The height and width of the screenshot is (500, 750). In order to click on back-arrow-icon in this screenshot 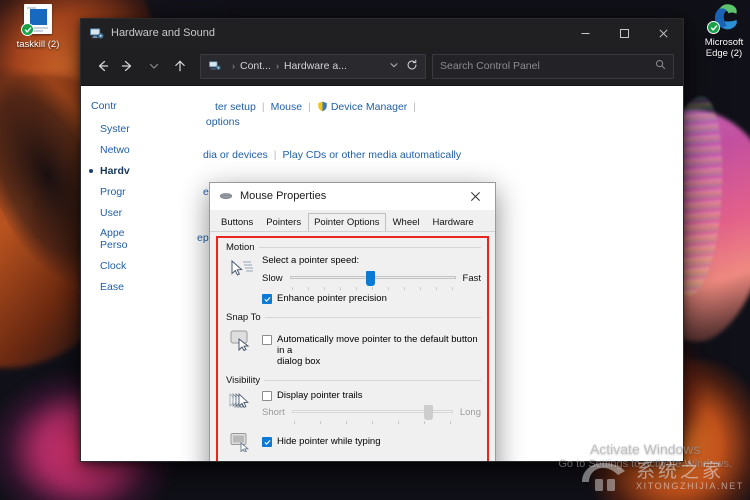, I will do `click(102, 66)`.